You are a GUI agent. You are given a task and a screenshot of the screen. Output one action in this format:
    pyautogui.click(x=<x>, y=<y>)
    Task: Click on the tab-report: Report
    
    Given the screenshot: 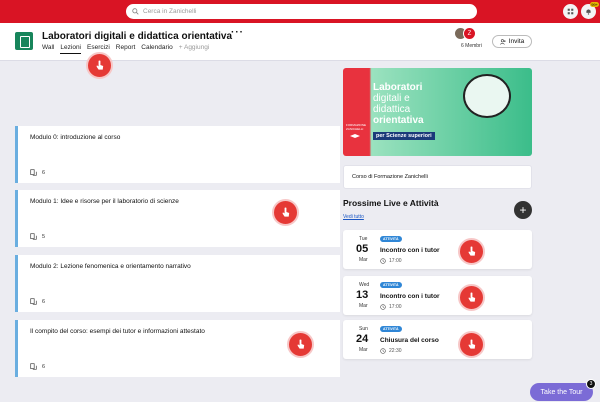 What is the action you would take?
    pyautogui.click(x=126, y=49)
    